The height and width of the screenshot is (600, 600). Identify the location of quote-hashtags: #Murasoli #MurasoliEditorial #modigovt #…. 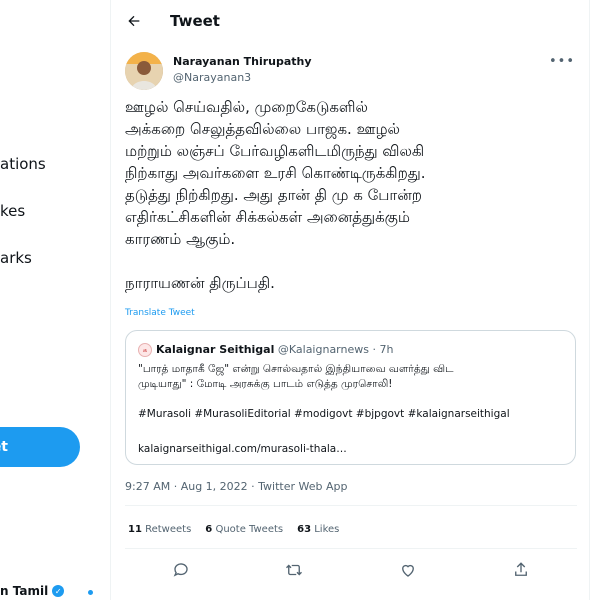
(324, 414).